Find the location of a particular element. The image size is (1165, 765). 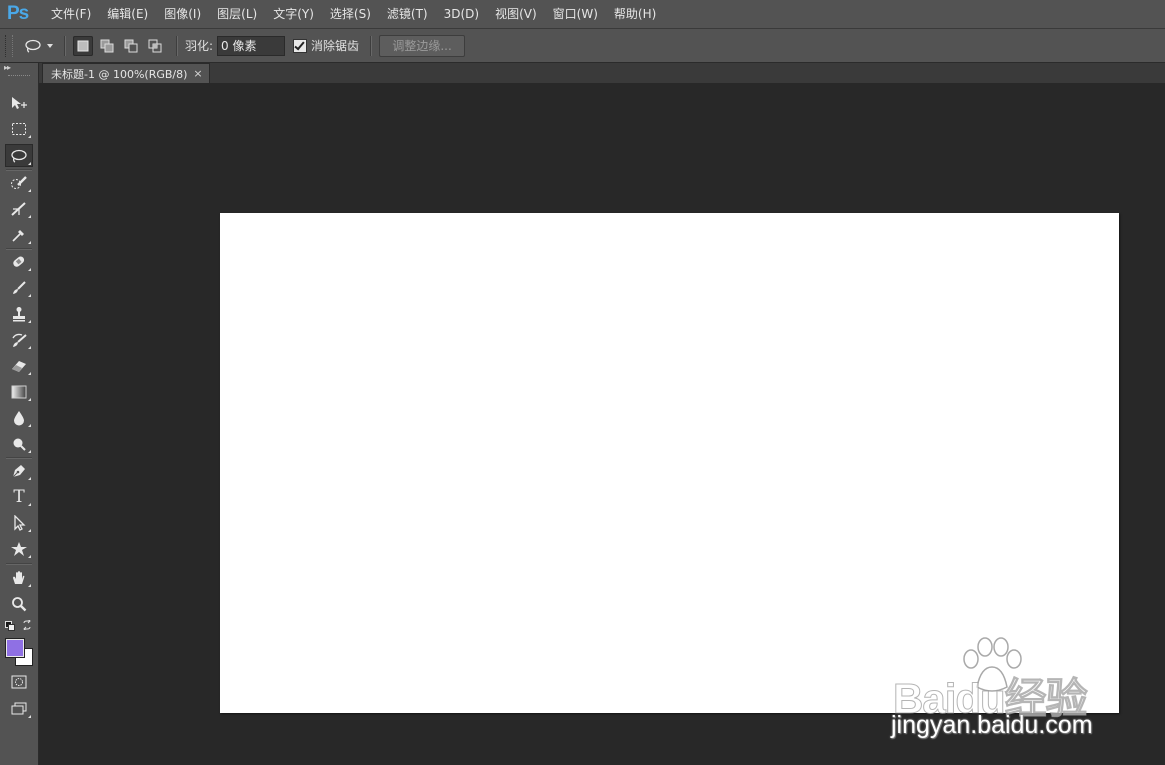

stamp-icon is located at coordinates (19, 313).